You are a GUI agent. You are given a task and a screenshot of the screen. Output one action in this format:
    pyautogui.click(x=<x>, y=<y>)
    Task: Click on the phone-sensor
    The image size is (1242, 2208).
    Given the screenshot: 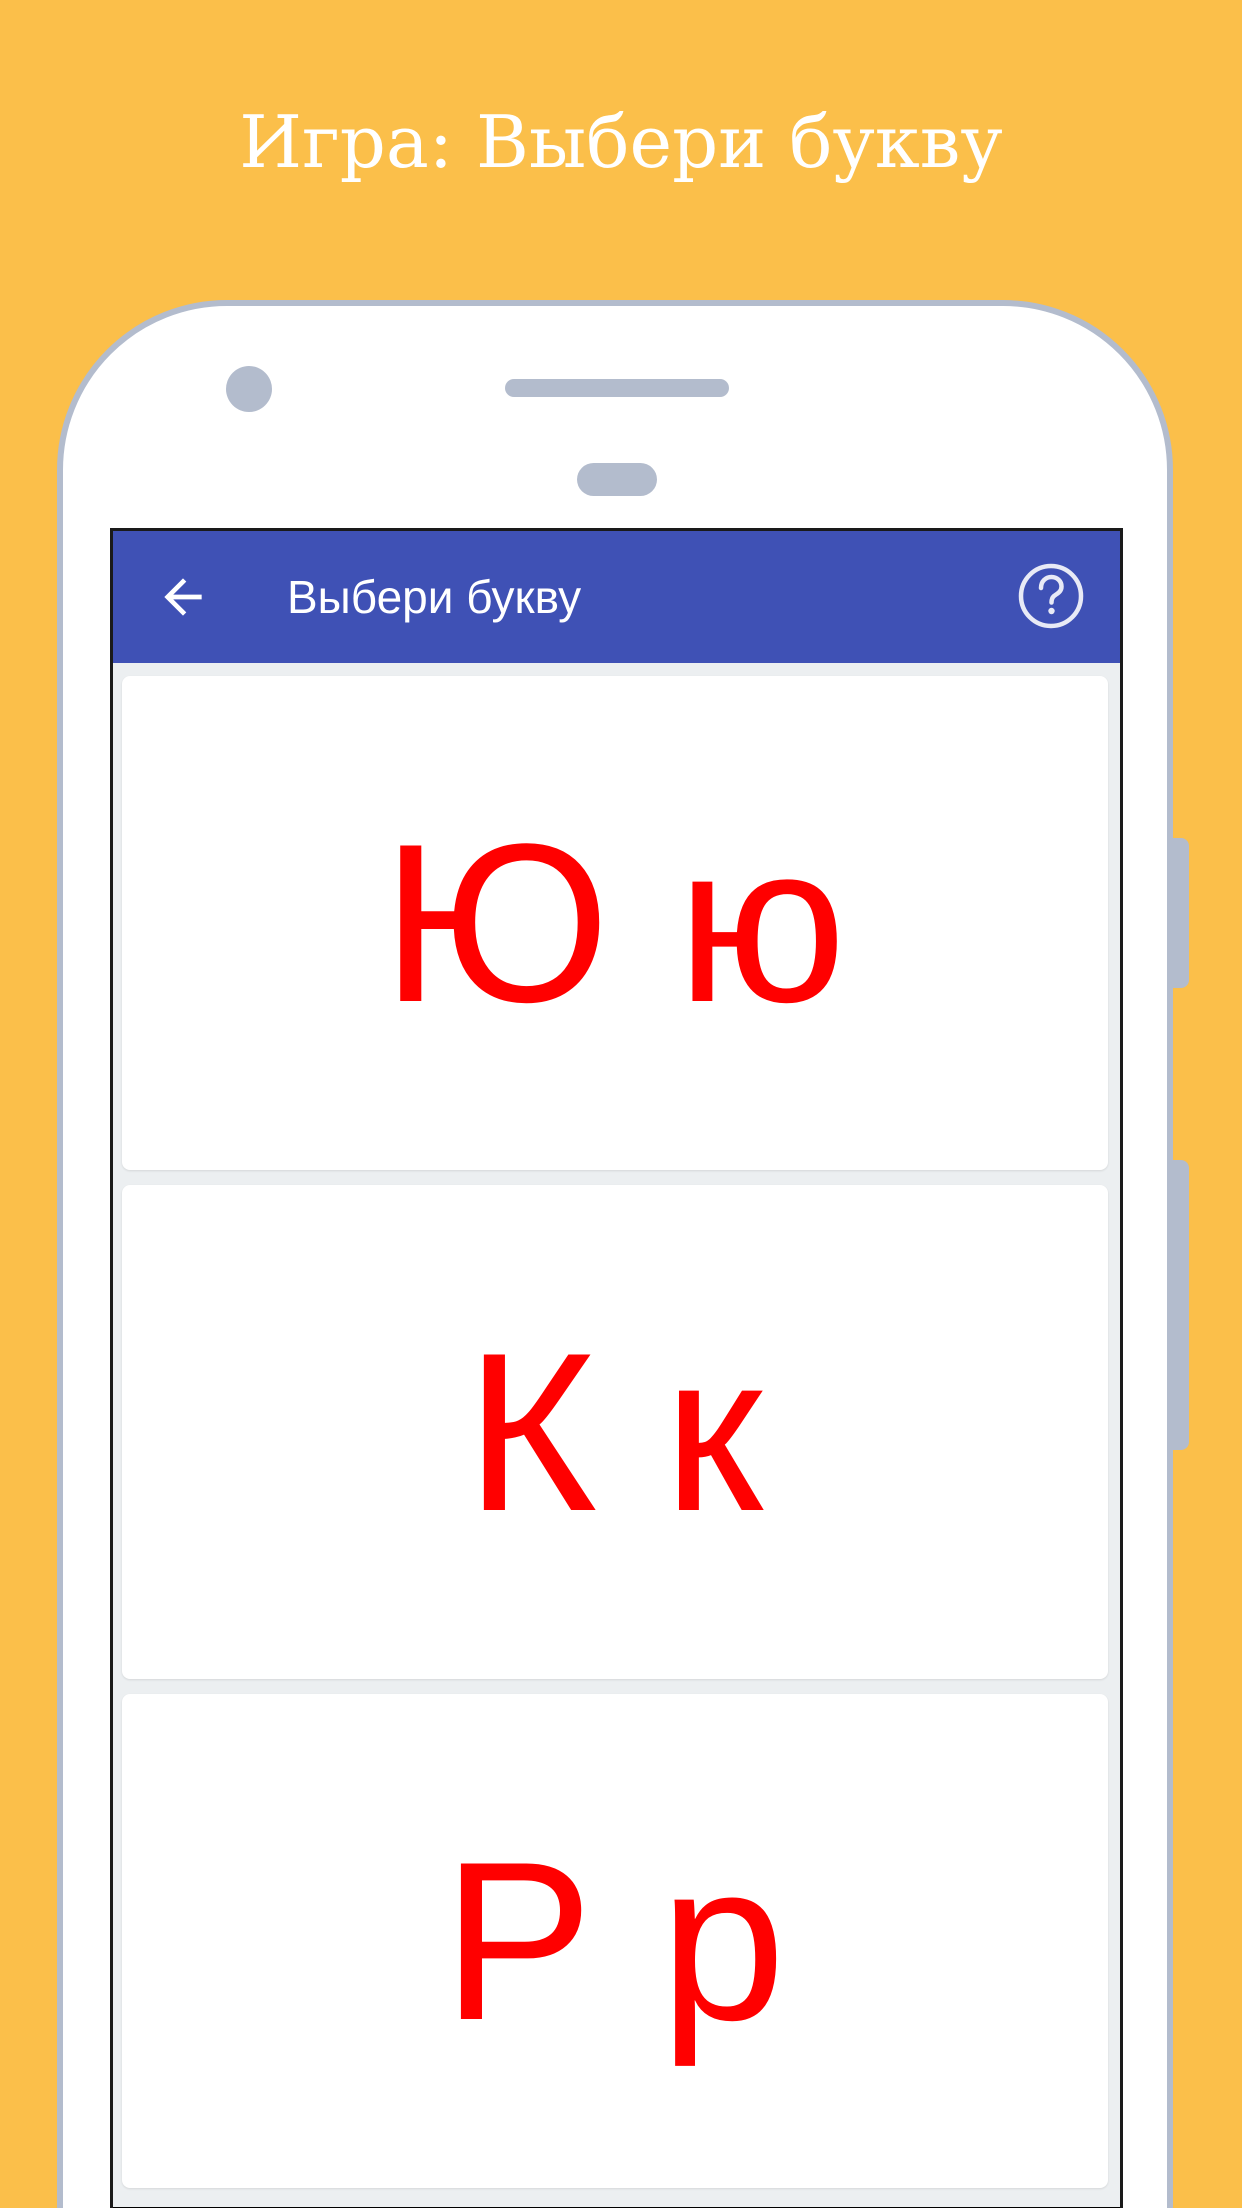 What is the action you would take?
    pyautogui.click(x=617, y=479)
    